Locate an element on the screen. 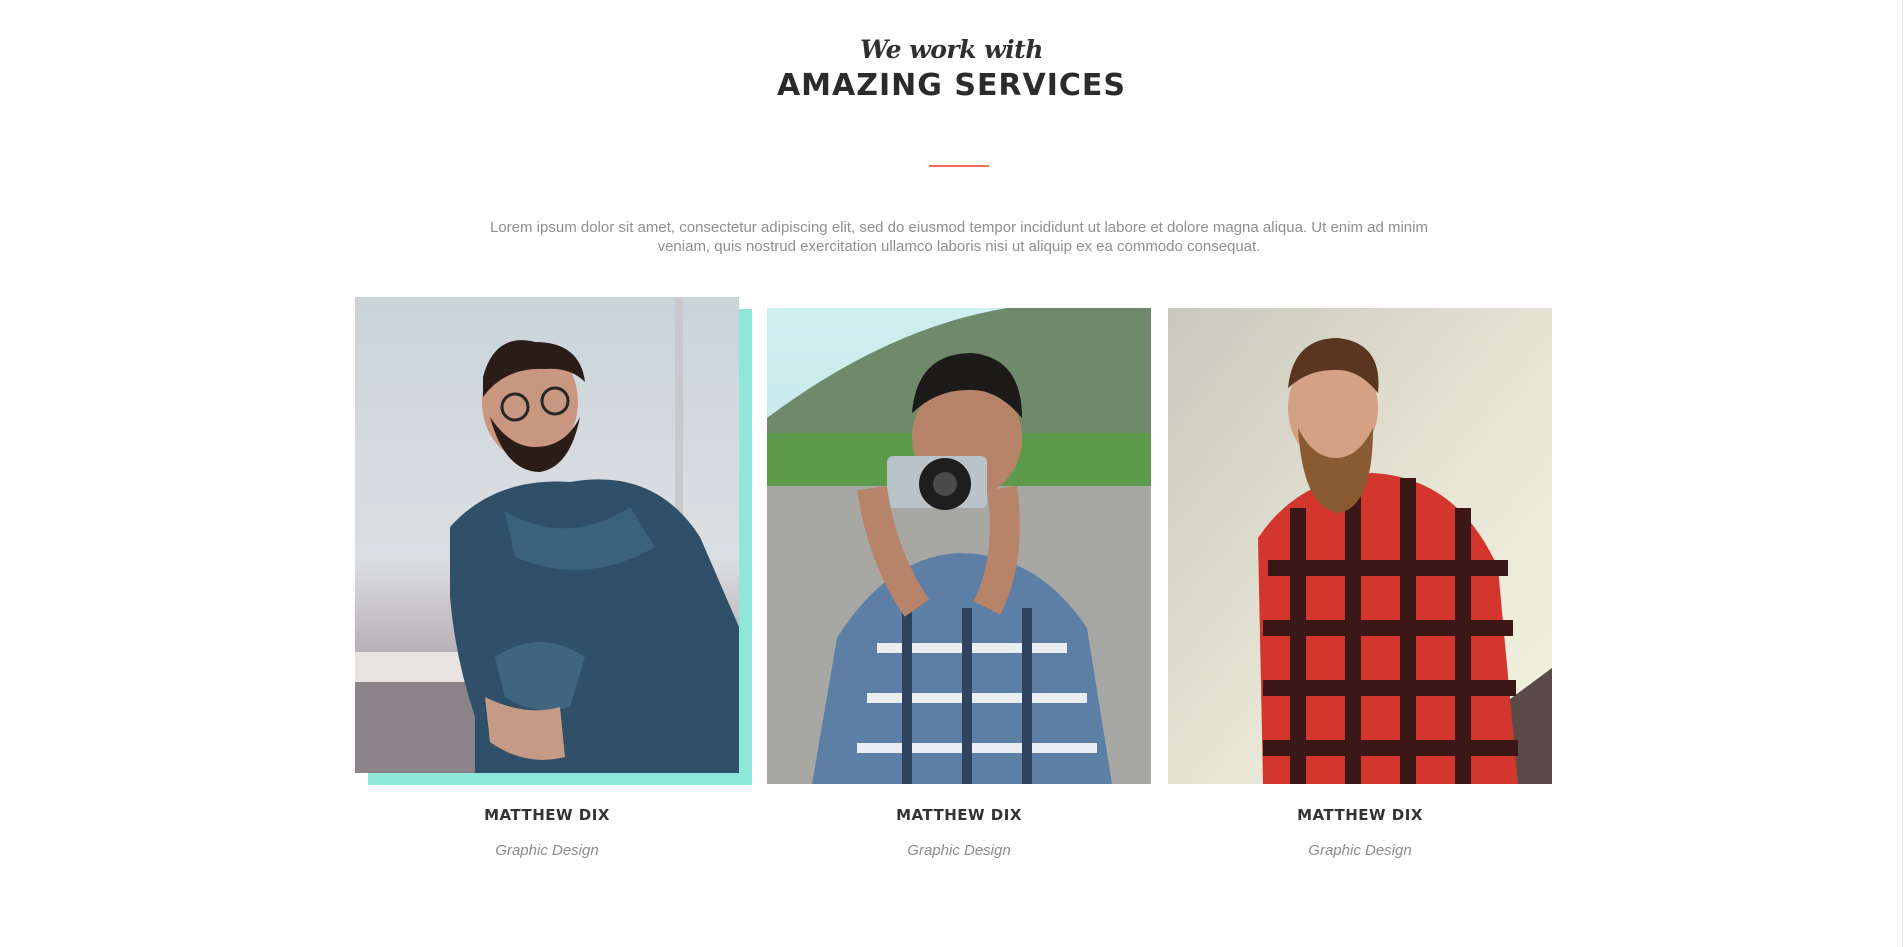 This screenshot has width=1903, height=947. man-holding-camera-photo is located at coordinates (959, 546).